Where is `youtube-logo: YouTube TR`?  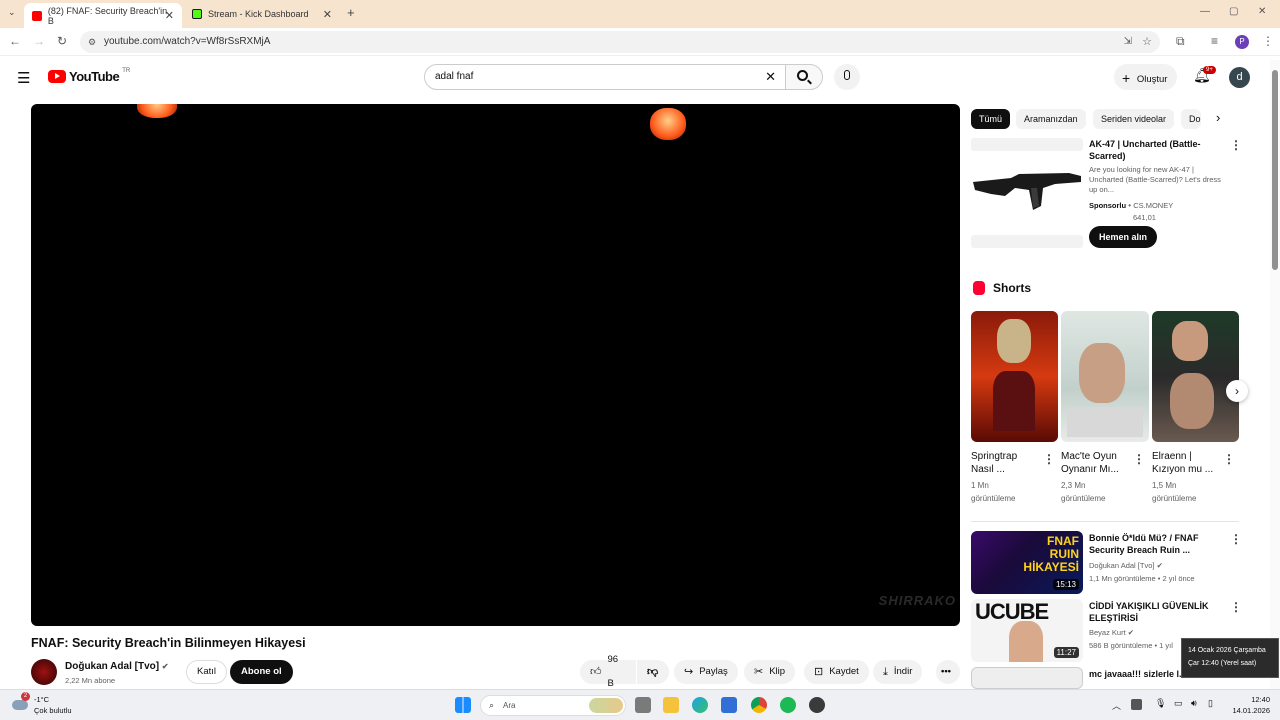
youtube-logo: YouTube TR is located at coordinates (89, 76).